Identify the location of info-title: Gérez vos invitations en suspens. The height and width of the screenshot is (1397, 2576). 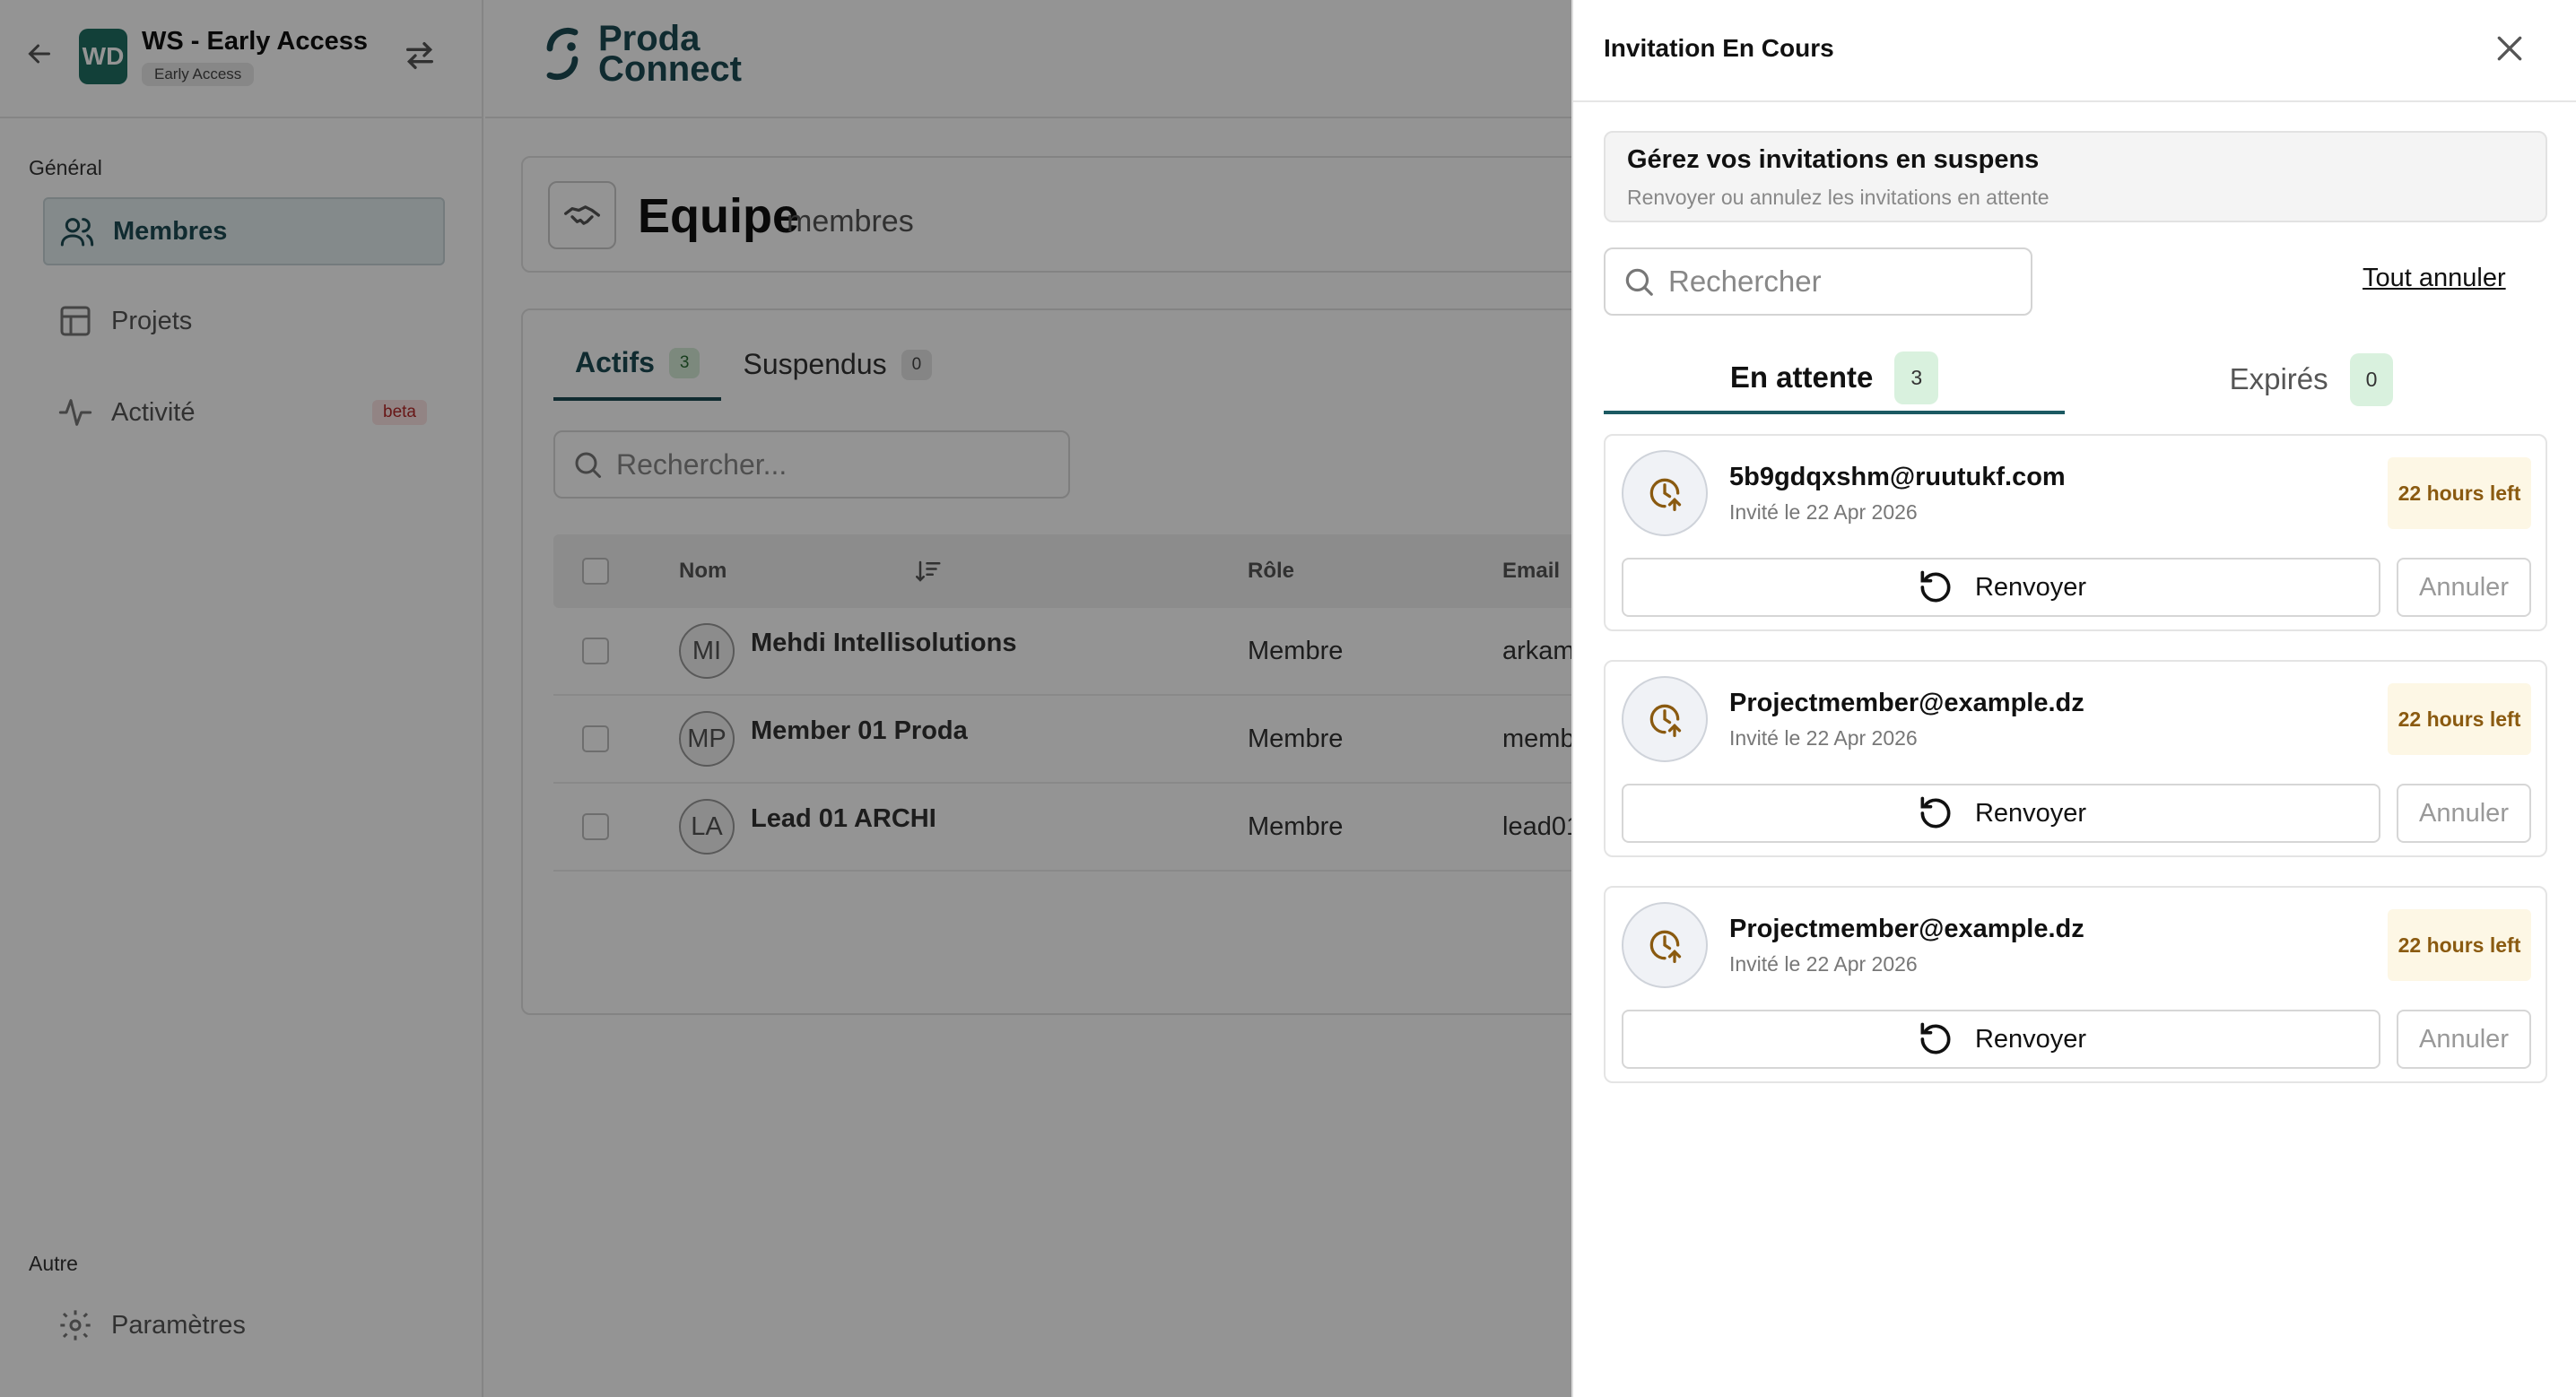
(1833, 159).